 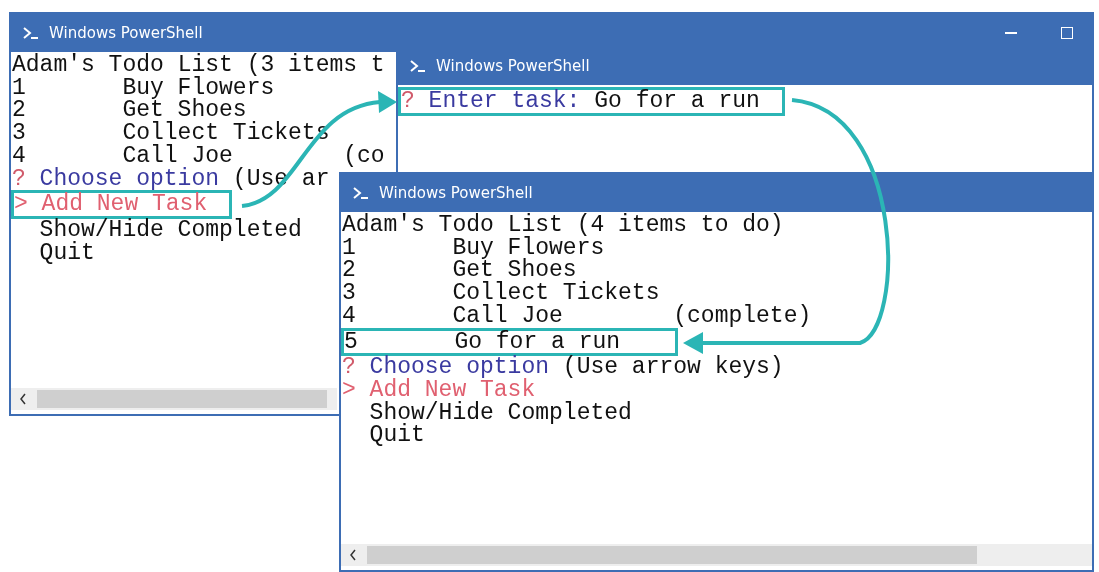 What do you see at coordinates (281, 179) in the screenshot?
I see `prompt-hint: (Use ar` at bounding box center [281, 179].